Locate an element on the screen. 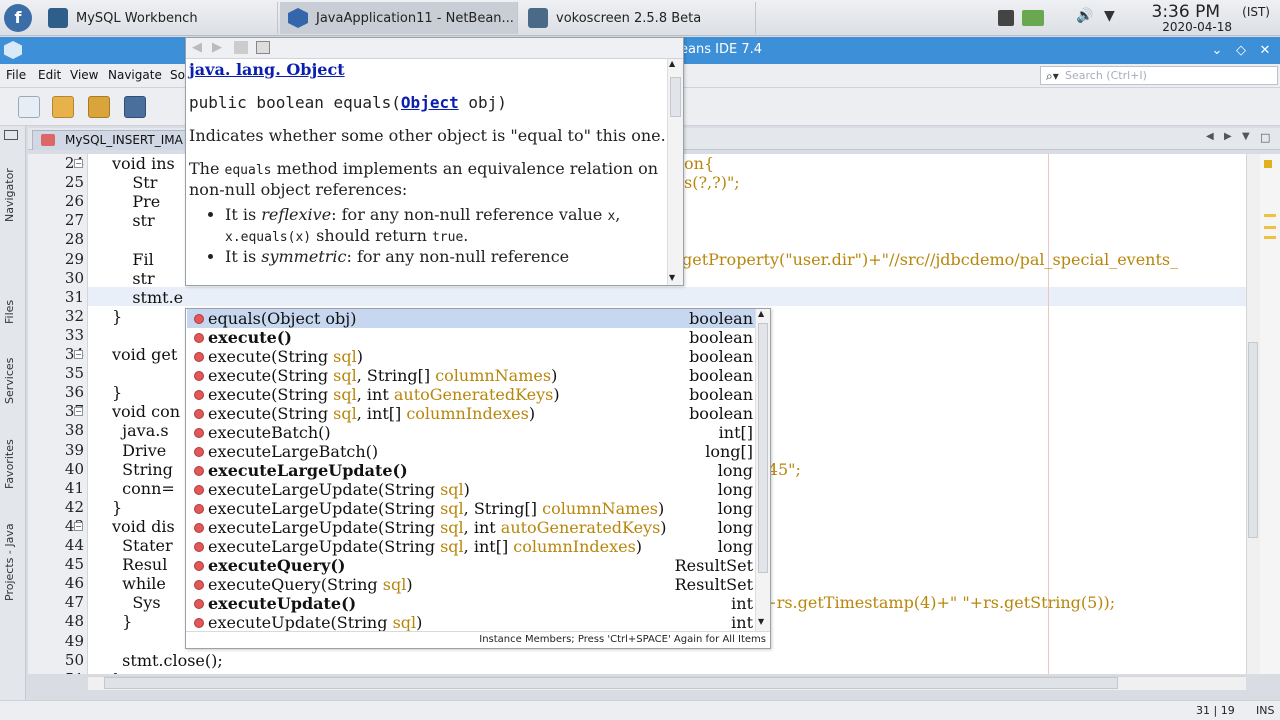 This screenshot has height=720, width=1280. menu-file: File is located at coordinates (16, 75).